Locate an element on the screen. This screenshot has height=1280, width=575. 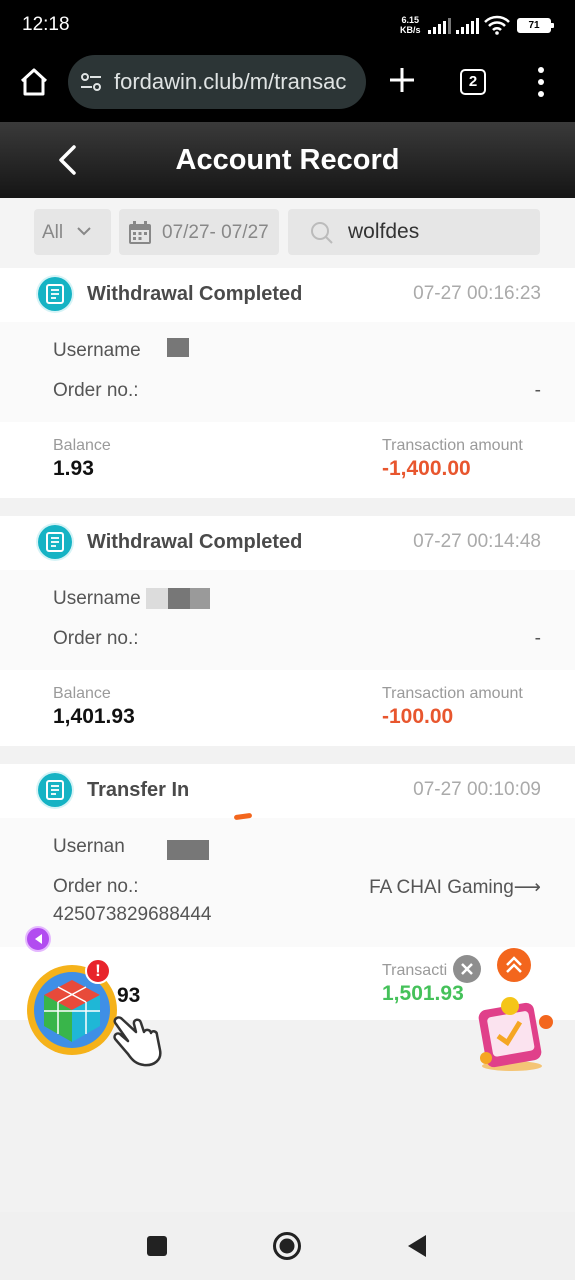
close-icon is located at coordinates (467, 969).